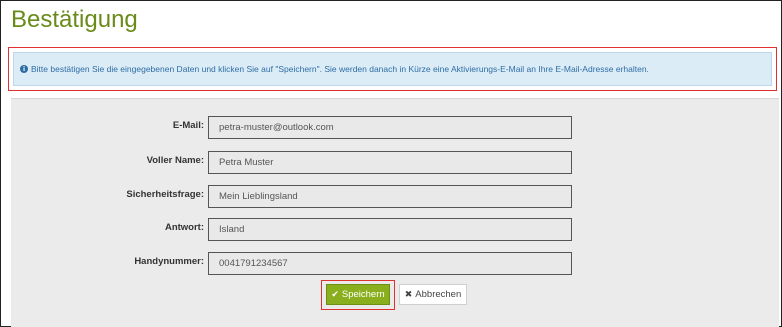 This screenshot has height=327, width=782. Describe the element at coordinates (184, 227) in the screenshot. I see `answer-label: Antwort:` at that location.